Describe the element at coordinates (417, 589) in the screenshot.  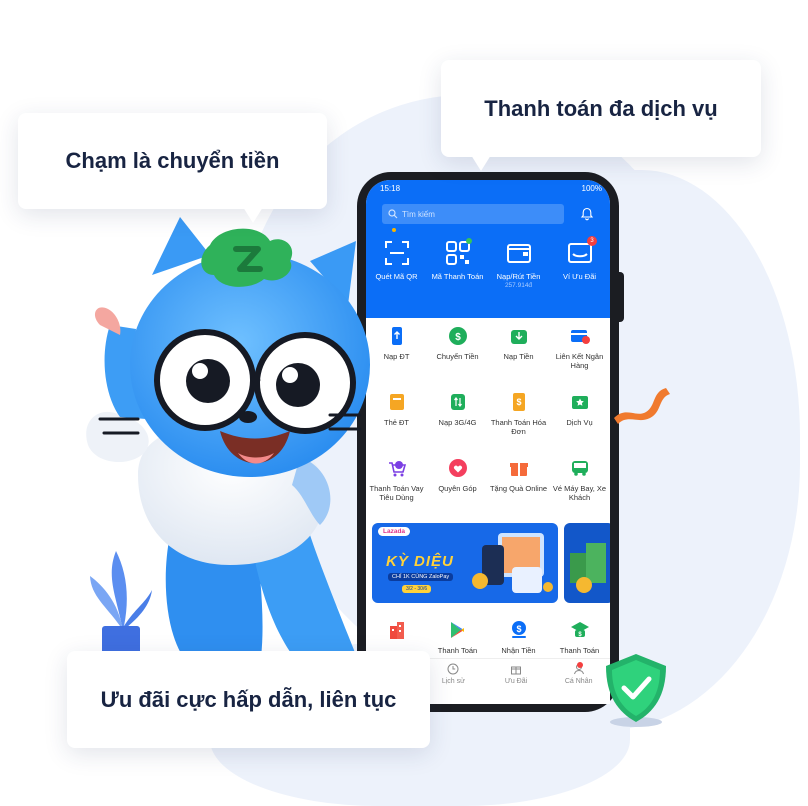
I see `banner-date: 3/2 - 30/6` at that location.